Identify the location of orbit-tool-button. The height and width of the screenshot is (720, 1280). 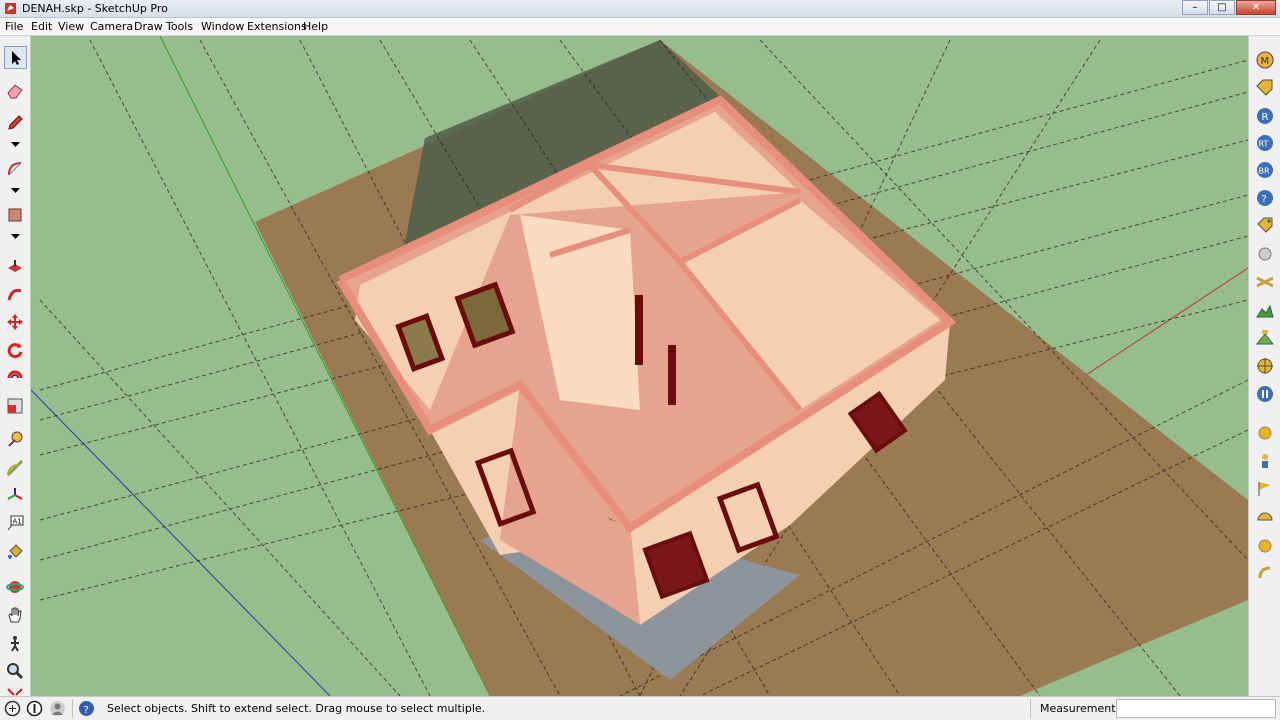
(15, 587).